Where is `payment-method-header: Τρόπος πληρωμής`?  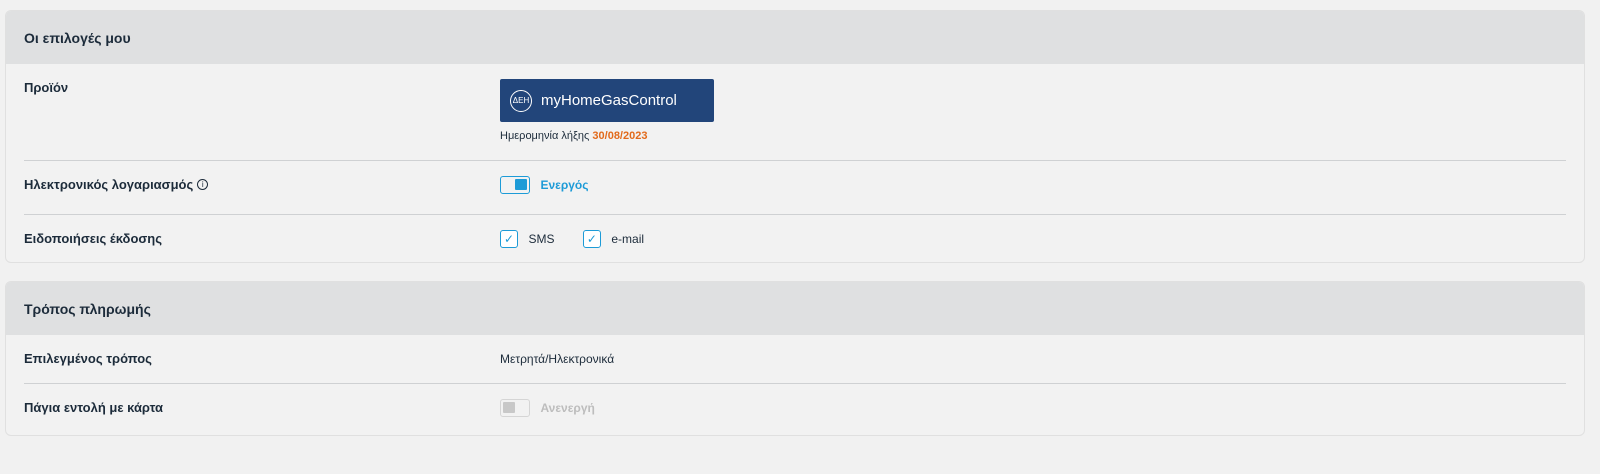
payment-method-header: Τρόπος πληρωμής is located at coordinates (795, 308).